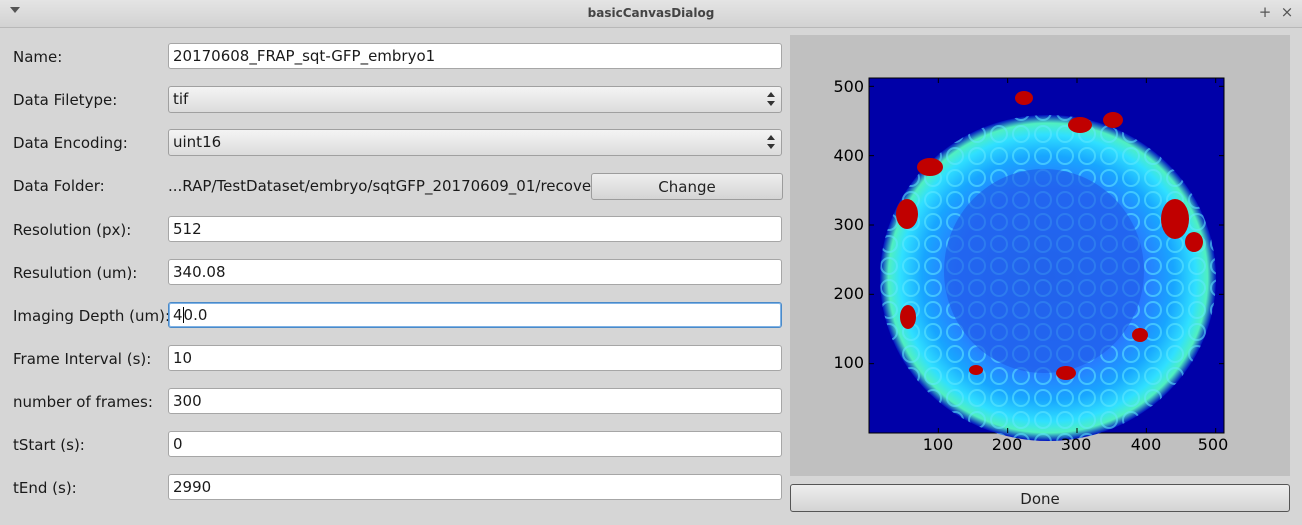  What do you see at coordinates (82, 359) in the screenshot?
I see `interval-label: Frame Interval (s):` at bounding box center [82, 359].